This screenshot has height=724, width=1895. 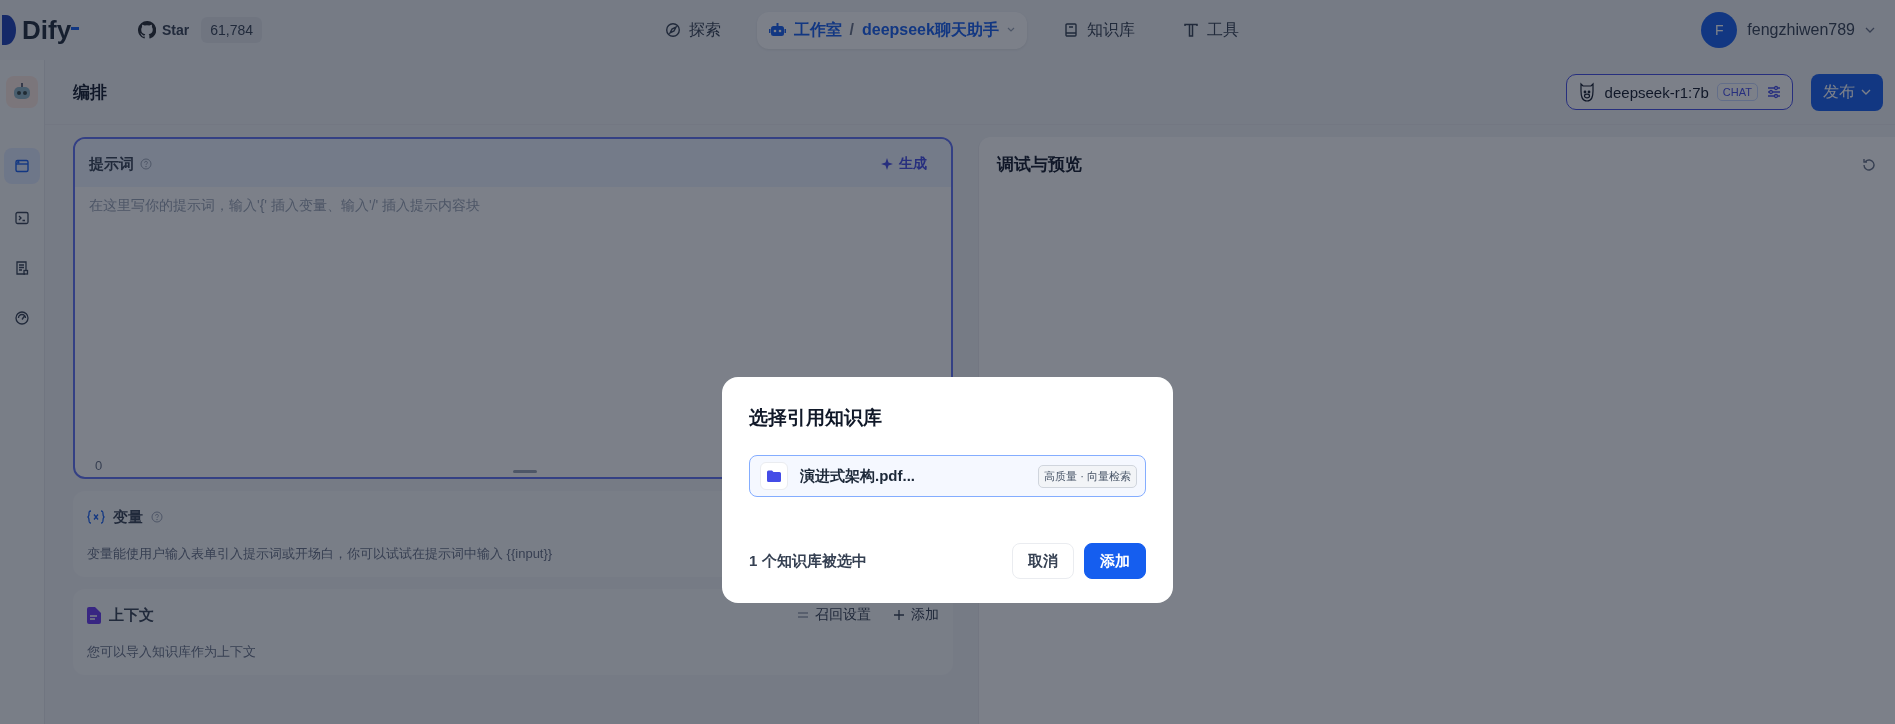 What do you see at coordinates (1210, 30) in the screenshot?
I see `nav-tab: 工具` at bounding box center [1210, 30].